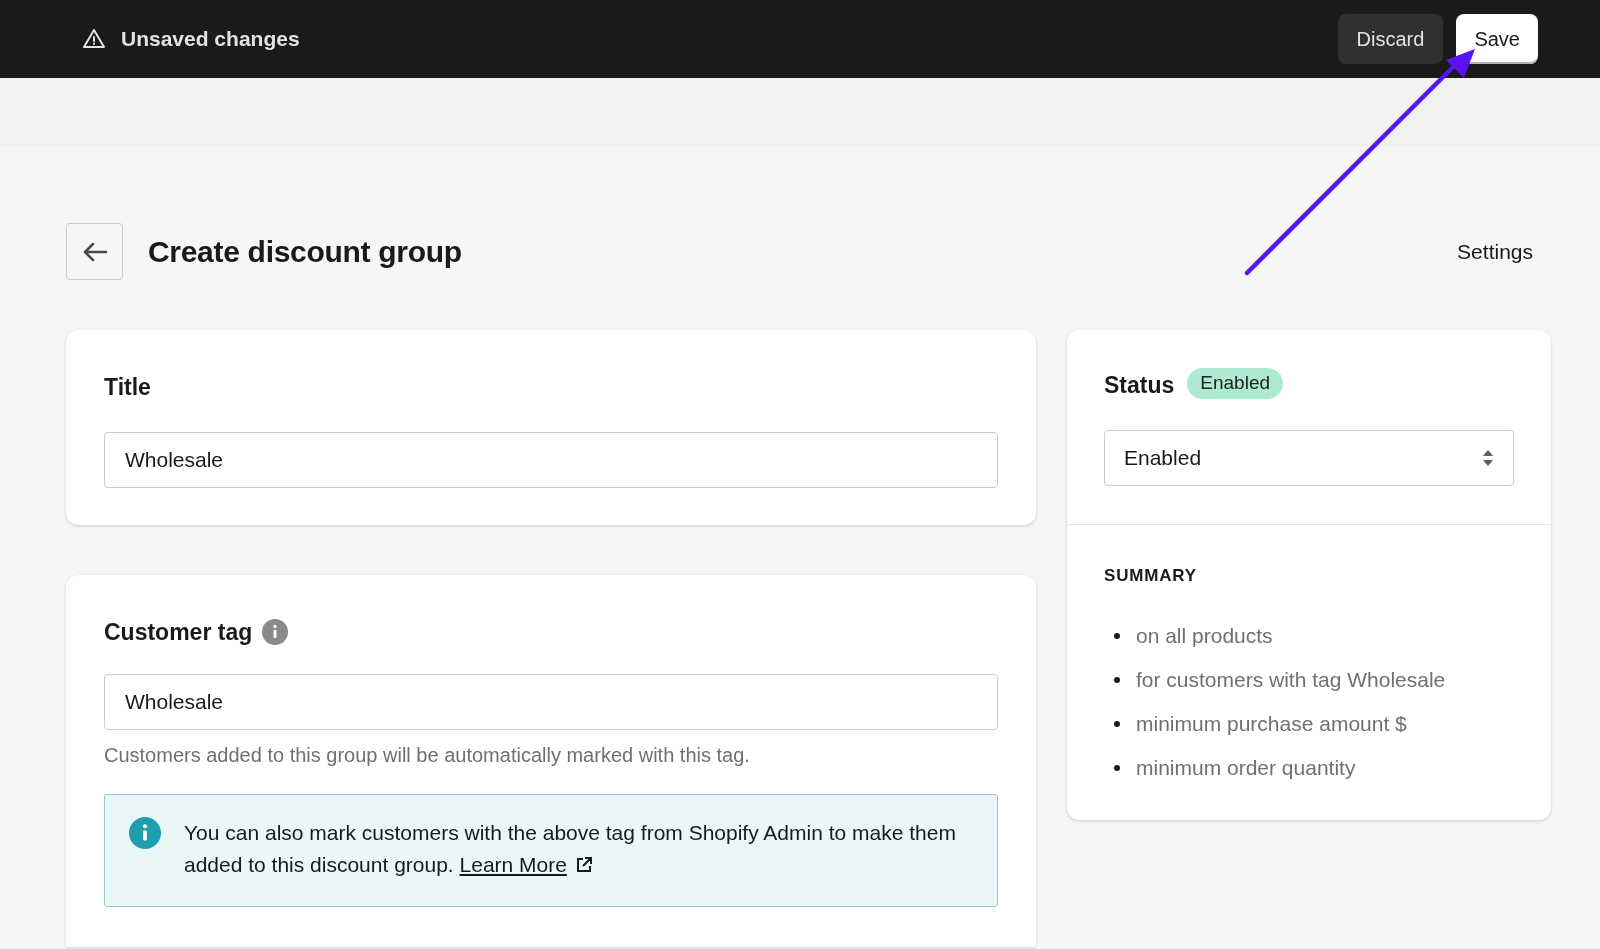 The width and height of the screenshot is (1600, 949). What do you see at coordinates (551, 459) in the screenshot?
I see `title-input: Wholesale` at bounding box center [551, 459].